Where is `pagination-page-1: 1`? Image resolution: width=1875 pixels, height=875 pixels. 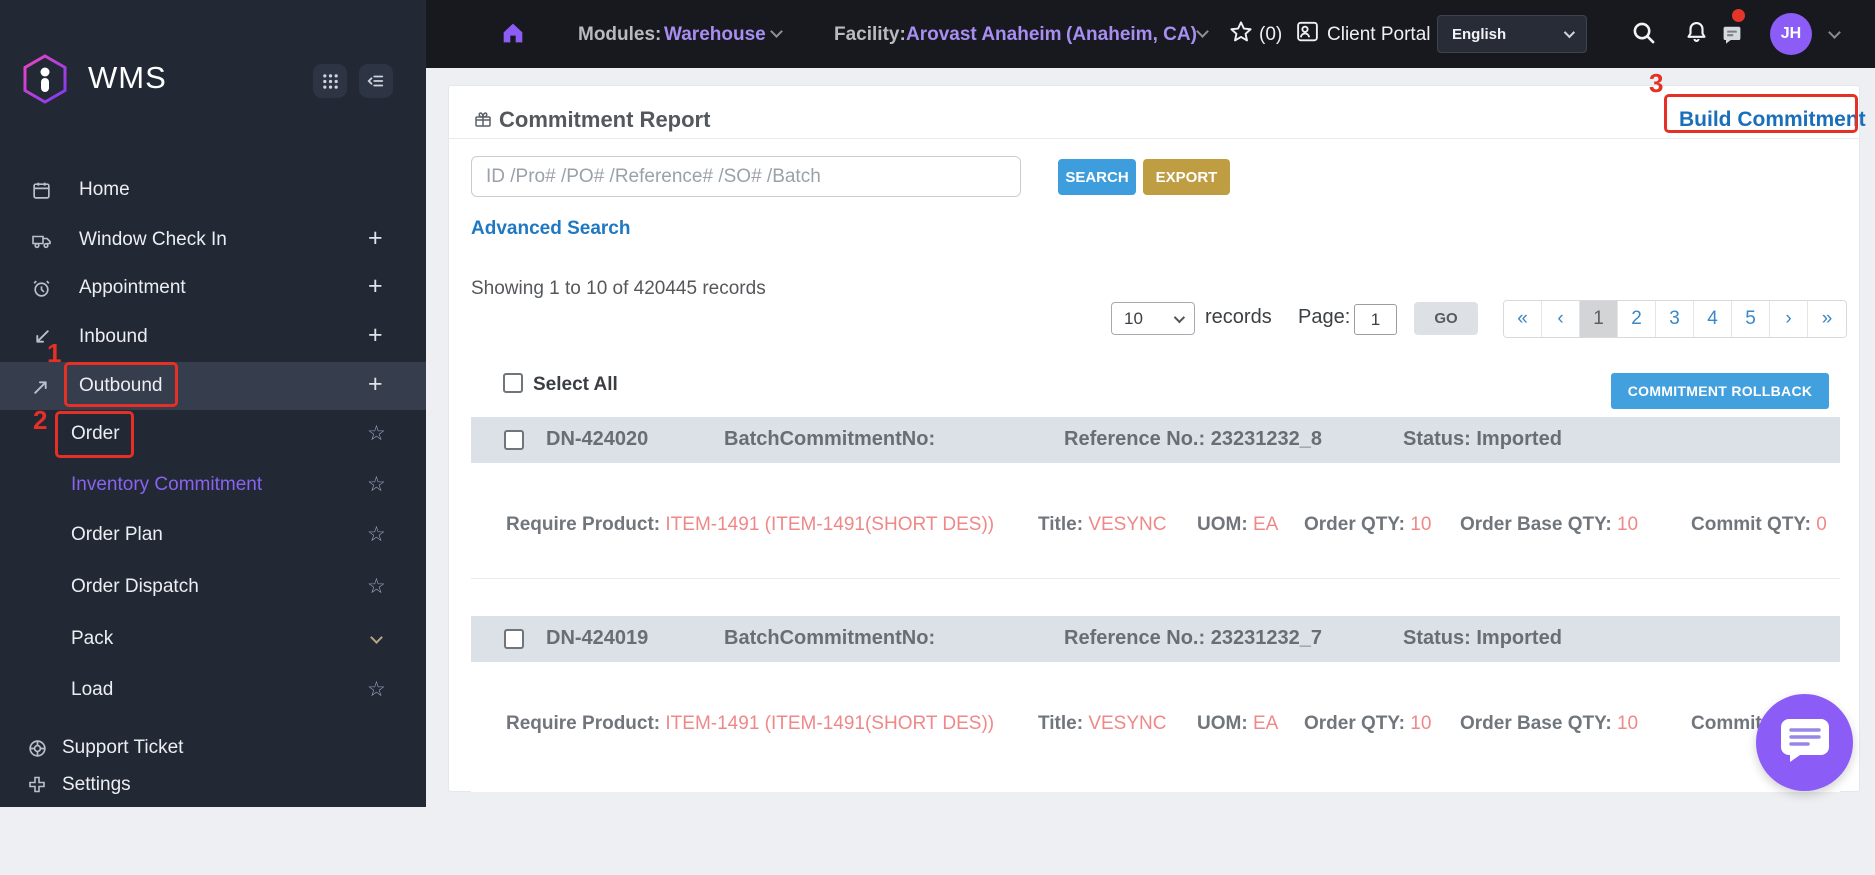 pagination-page-1: 1 is located at coordinates (1599, 319).